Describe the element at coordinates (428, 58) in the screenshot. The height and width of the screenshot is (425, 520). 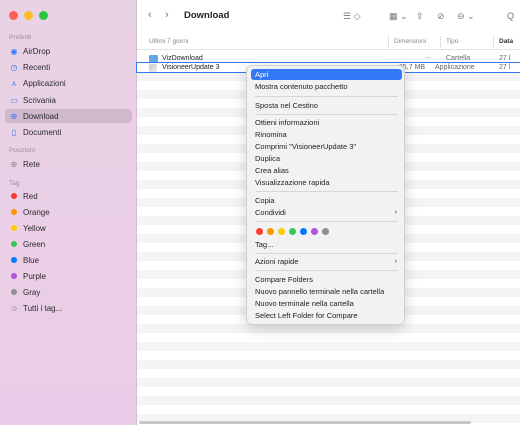
I see `file-size: --` at that location.